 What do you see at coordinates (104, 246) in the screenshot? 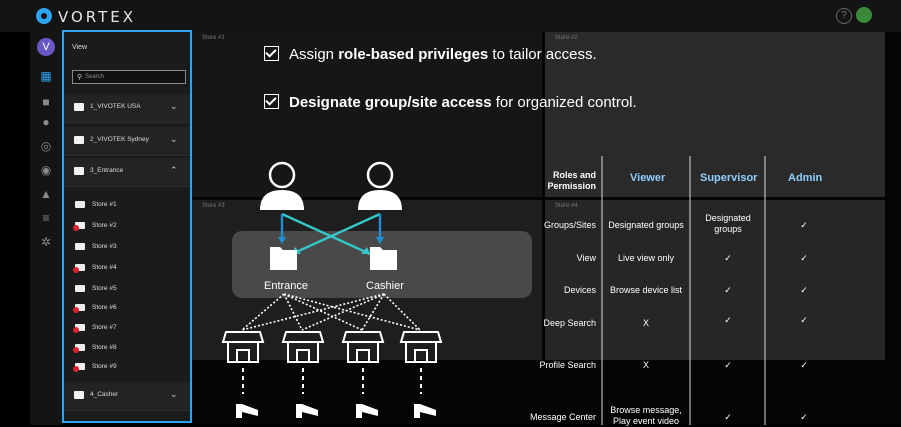
I see `camera-label: Store #3` at bounding box center [104, 246].